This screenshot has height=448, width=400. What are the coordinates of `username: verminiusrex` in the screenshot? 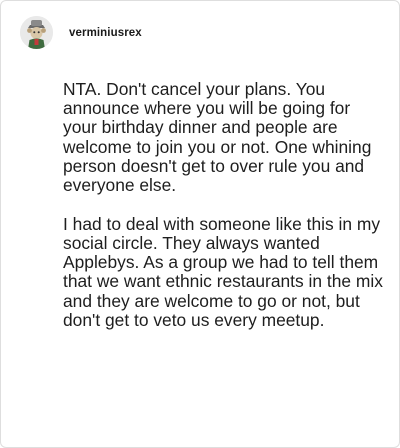 It's located at (105, 33).